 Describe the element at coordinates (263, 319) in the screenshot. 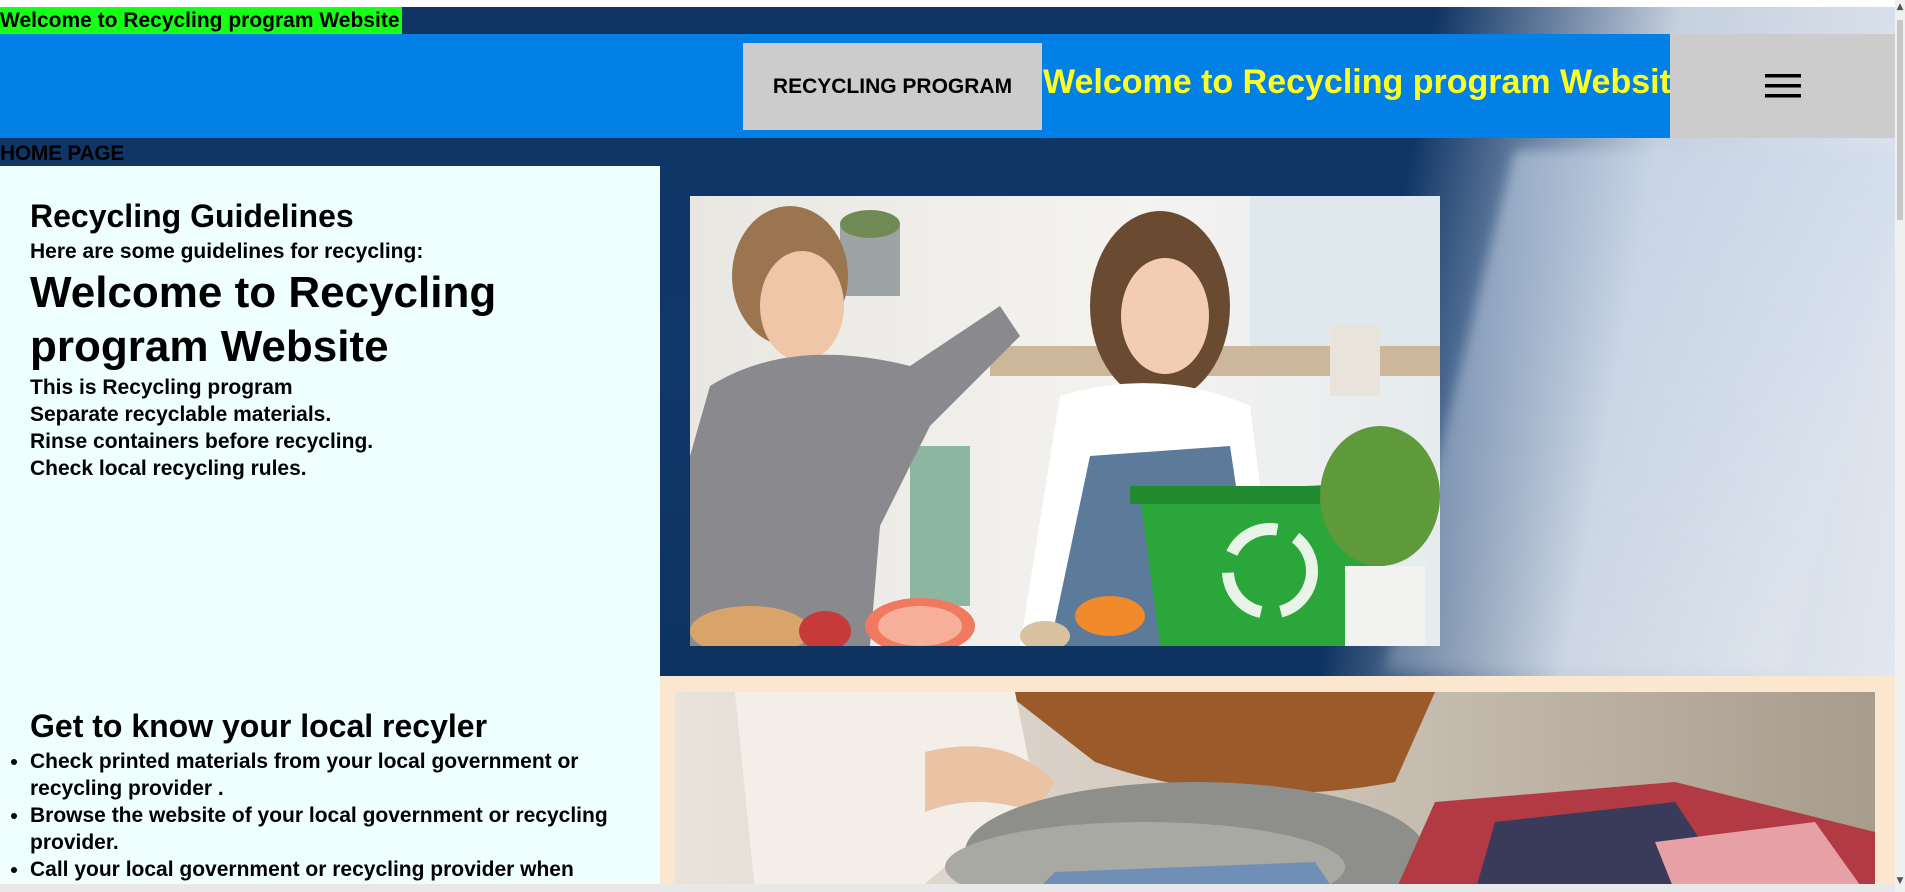

I see `guidelines-title: Welcome to Recycling program Website` at that location.